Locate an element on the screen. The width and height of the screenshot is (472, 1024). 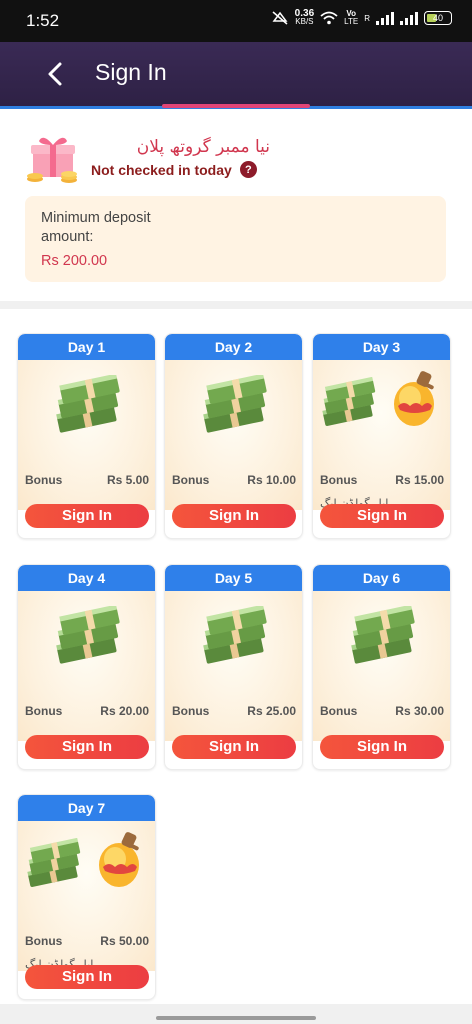
header-accent-bar is located at coordinates (236, 106).